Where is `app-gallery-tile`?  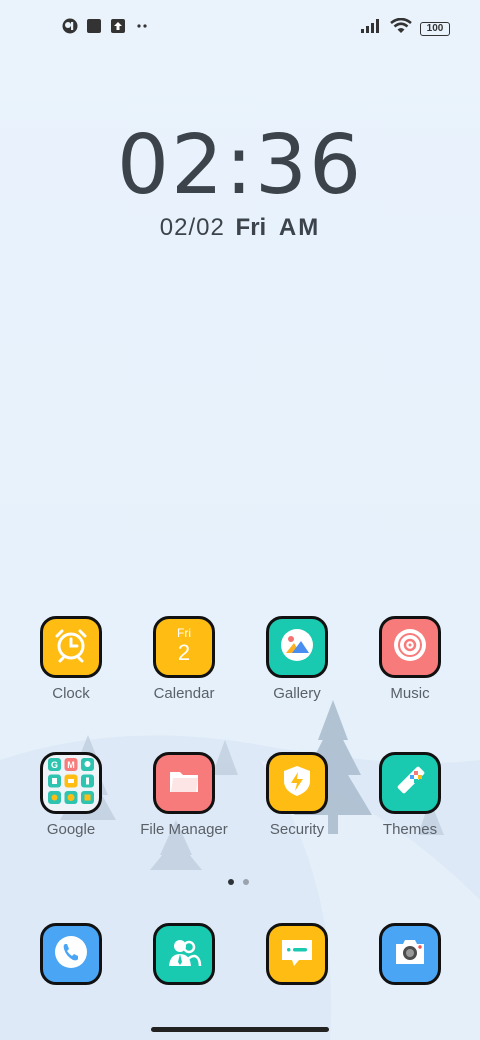
app-gallery-tile is located at coordinates (297, 647).